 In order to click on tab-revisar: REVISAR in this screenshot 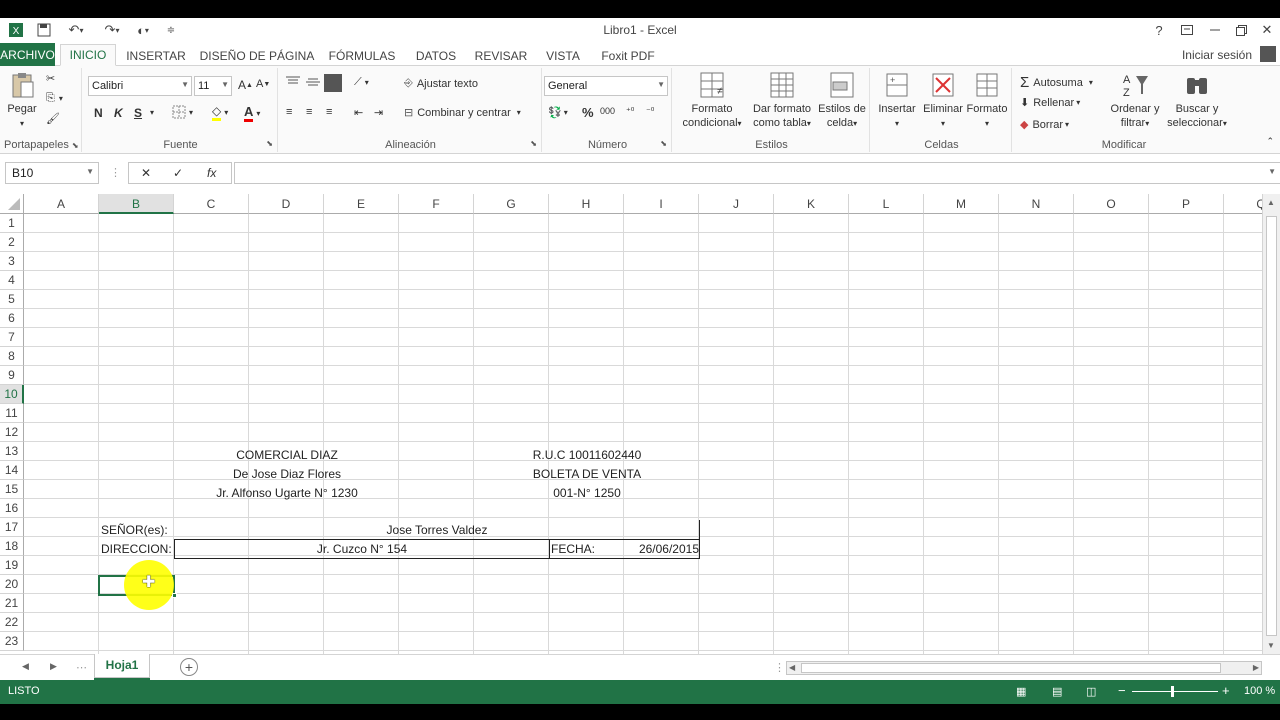, I will do `click(501, 55)`.